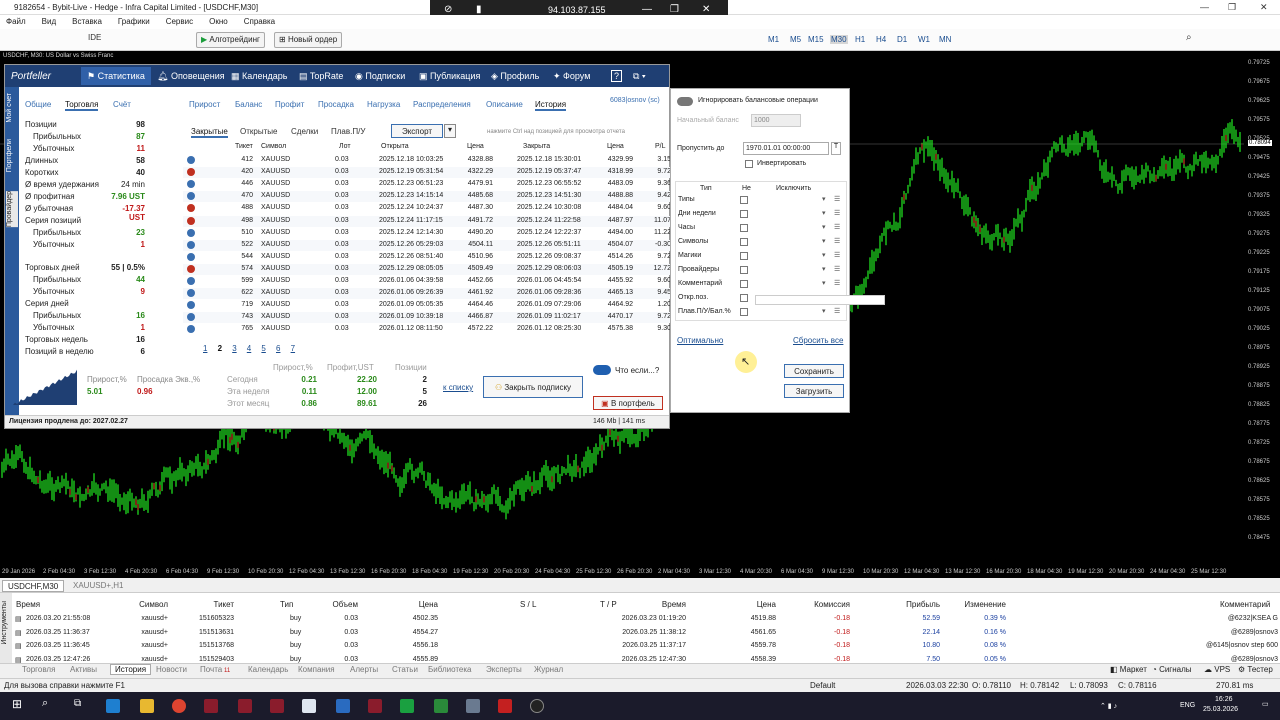 This screenshot has width=1280, height=720. What do you see at coordinates (245, 706) in the screenshot?
I see `terminal-2-icon` at bounding box center [245, 706].